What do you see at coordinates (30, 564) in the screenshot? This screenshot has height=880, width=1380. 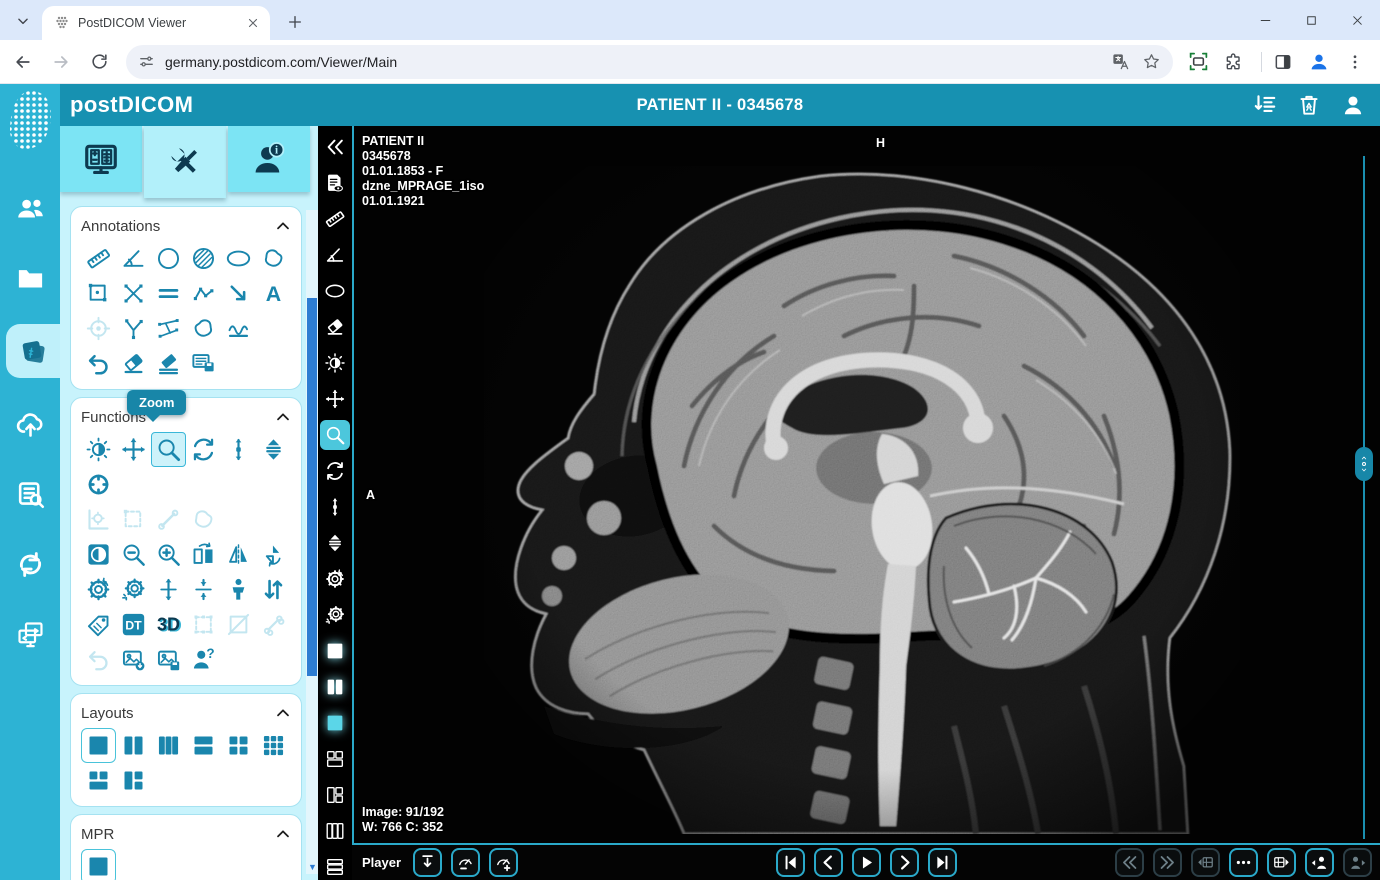 I see `sidebar-item-sync` at bounding box center [30, 564].